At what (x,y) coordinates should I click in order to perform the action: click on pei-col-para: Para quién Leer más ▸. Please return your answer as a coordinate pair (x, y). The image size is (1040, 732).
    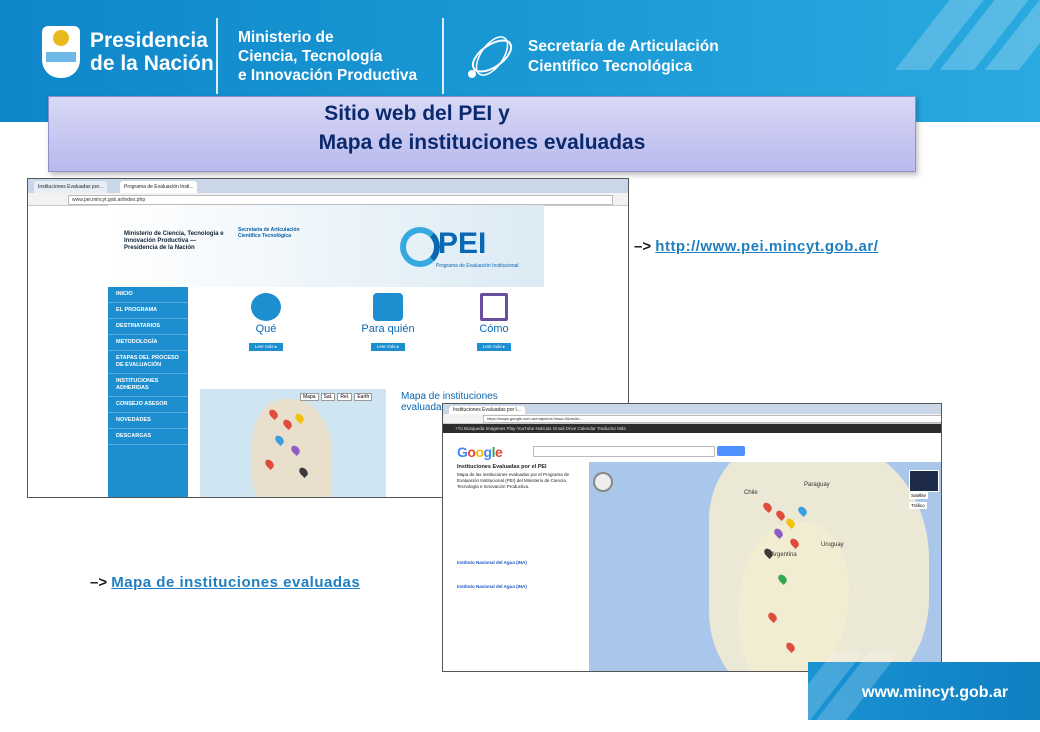
    Looking at the image, I should click on (388, 323).